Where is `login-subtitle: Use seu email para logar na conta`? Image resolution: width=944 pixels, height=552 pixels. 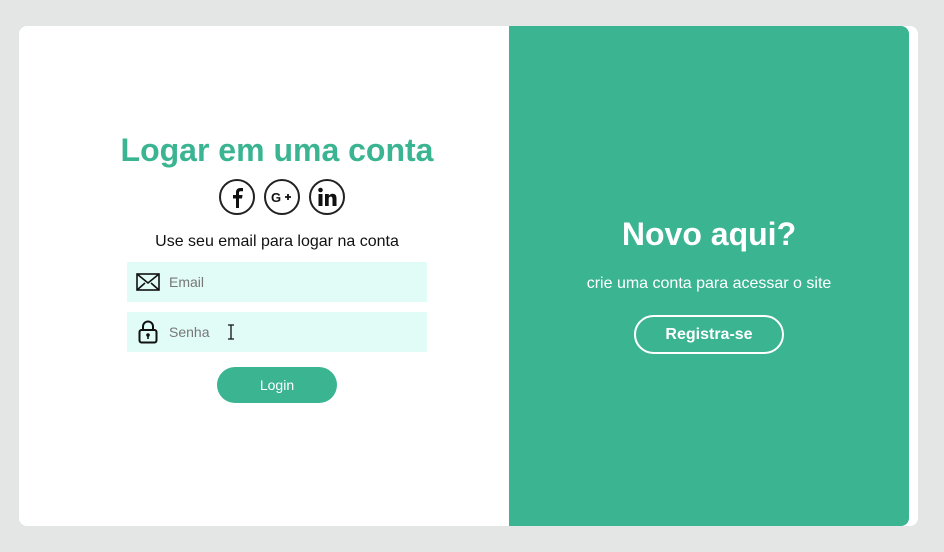 login-subtitle: Use seu email para logar na conta is located at coordinates (277, 241).